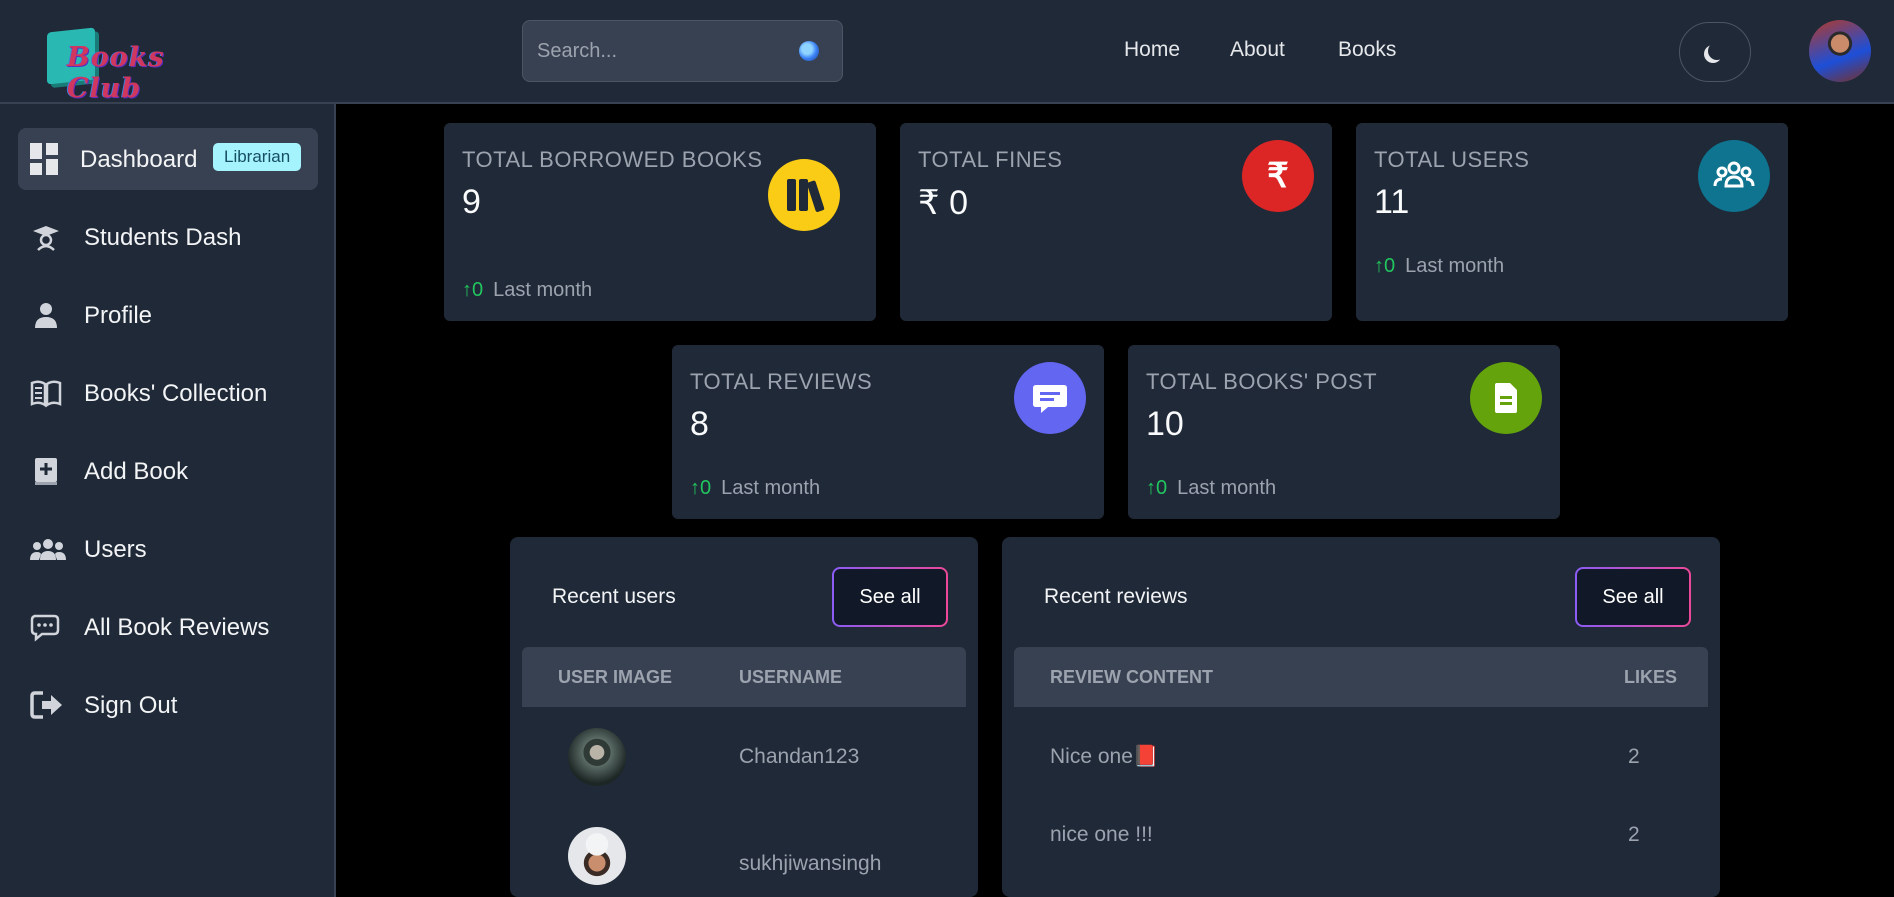 The image size is (1894, 897). Describe the element at coordinates (48, 549) in the screenshot. I see `users-icon` at that location.